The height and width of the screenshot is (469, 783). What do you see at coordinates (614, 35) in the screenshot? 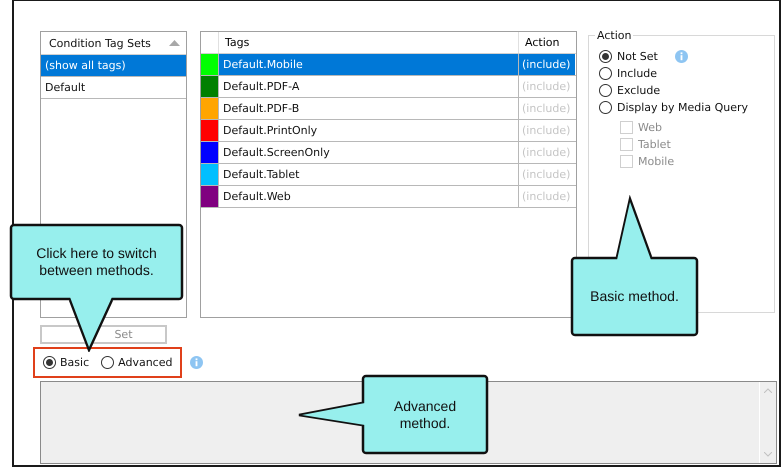
I see `group-title: Action` at bounding box center [614, 35].